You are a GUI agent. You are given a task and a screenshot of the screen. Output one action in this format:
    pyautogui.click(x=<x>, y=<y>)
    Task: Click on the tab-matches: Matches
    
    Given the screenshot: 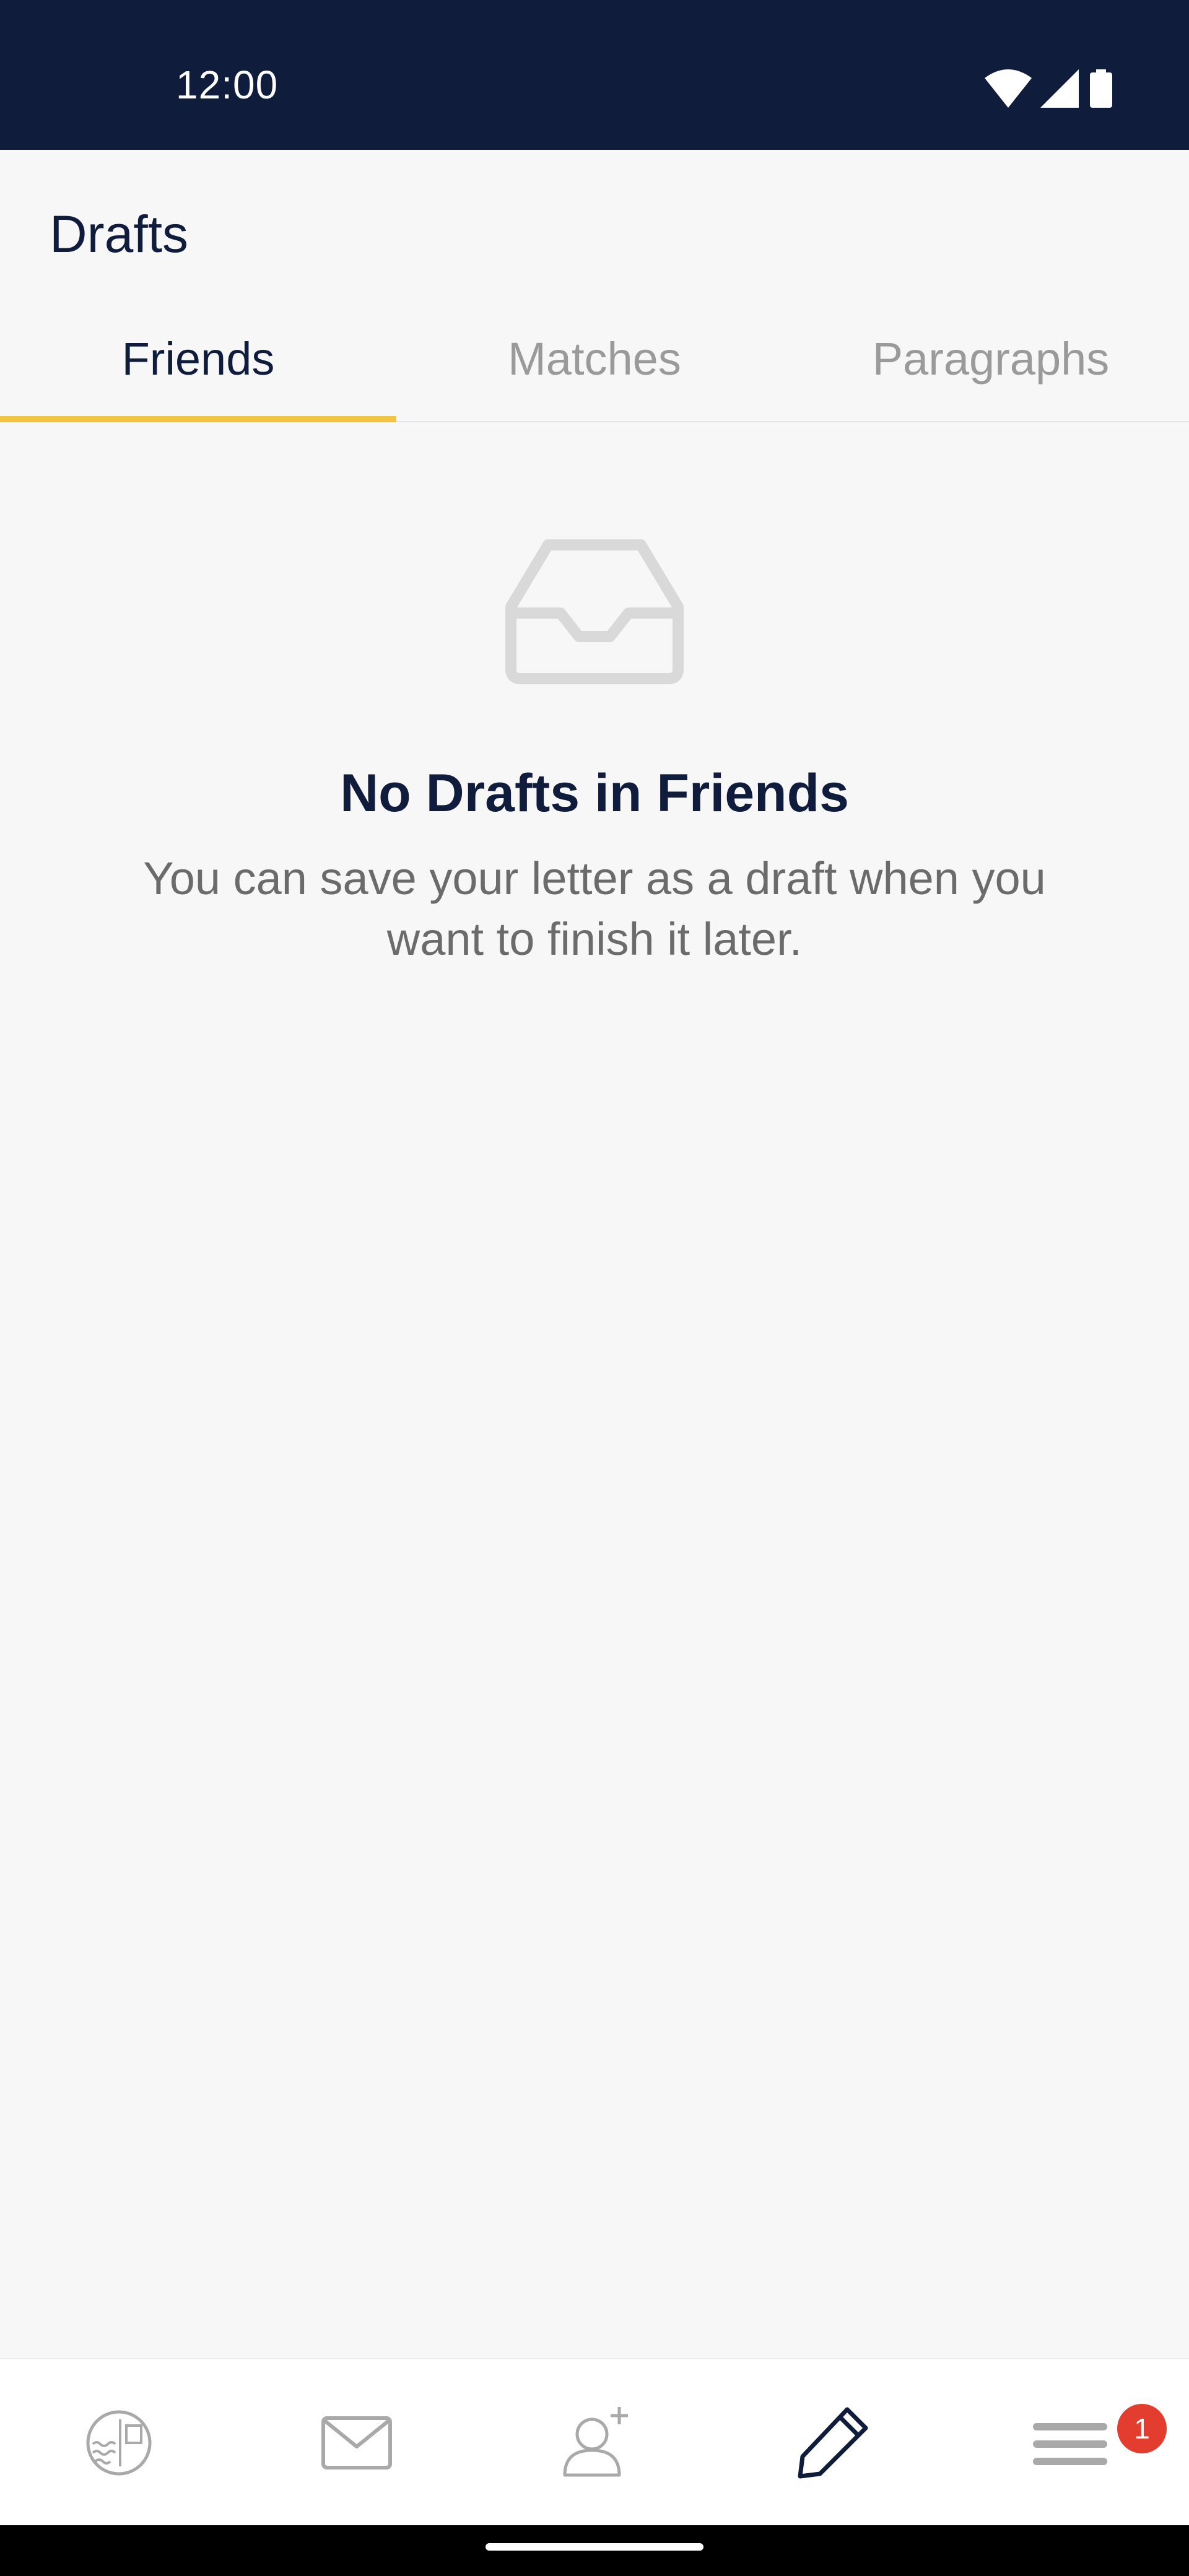 What is the action you would take?
    pyautogui.click(x=594, y=371)
    